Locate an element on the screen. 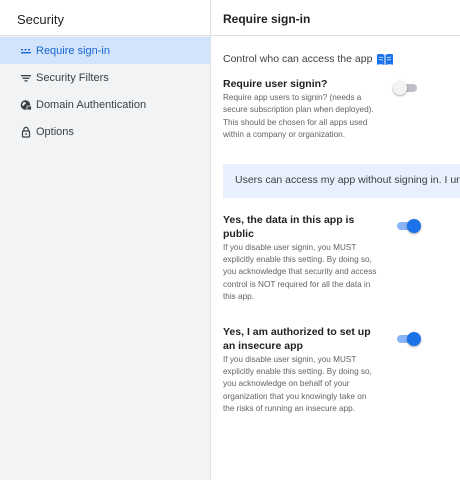  sidebar-title: Security is located at coordinates (105, 18).